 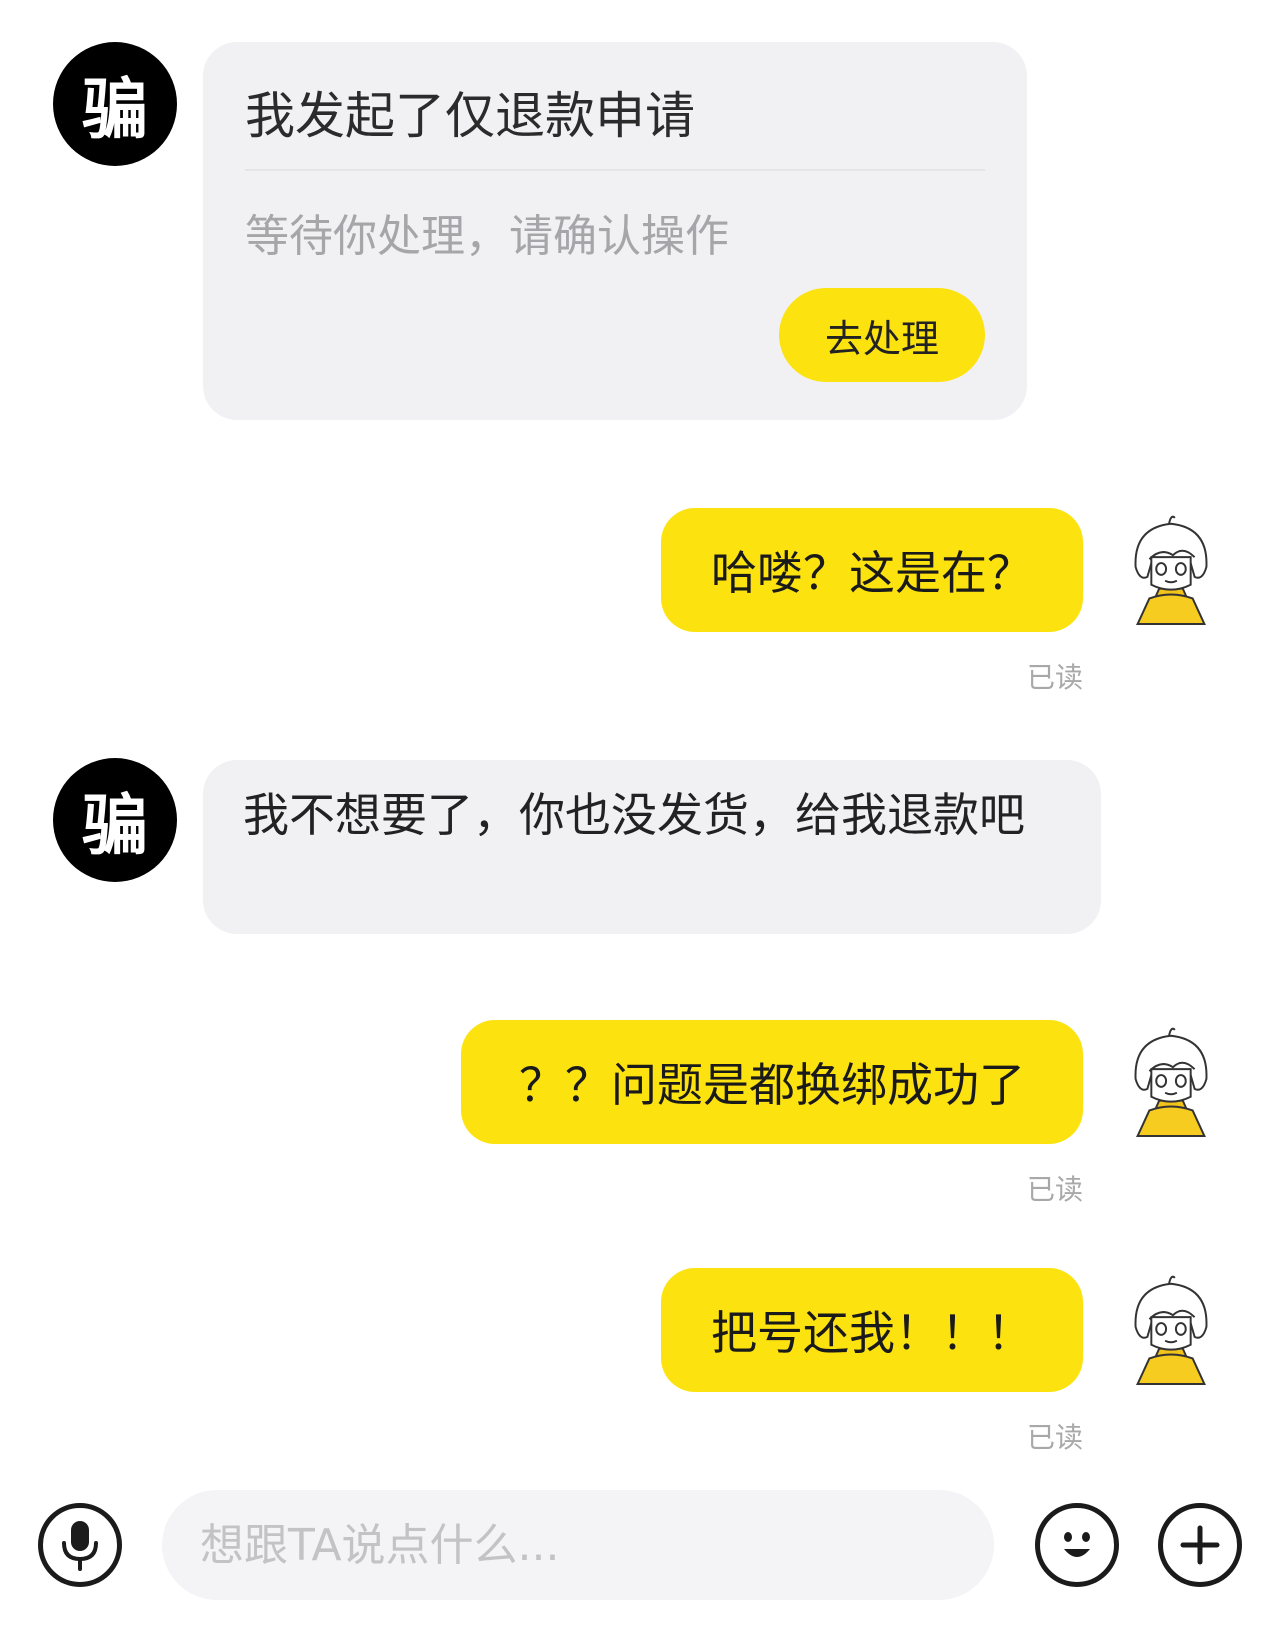 I want to click on outgoing-message-bubble: 哈喽？这是在？, so click(x=872, y=570).